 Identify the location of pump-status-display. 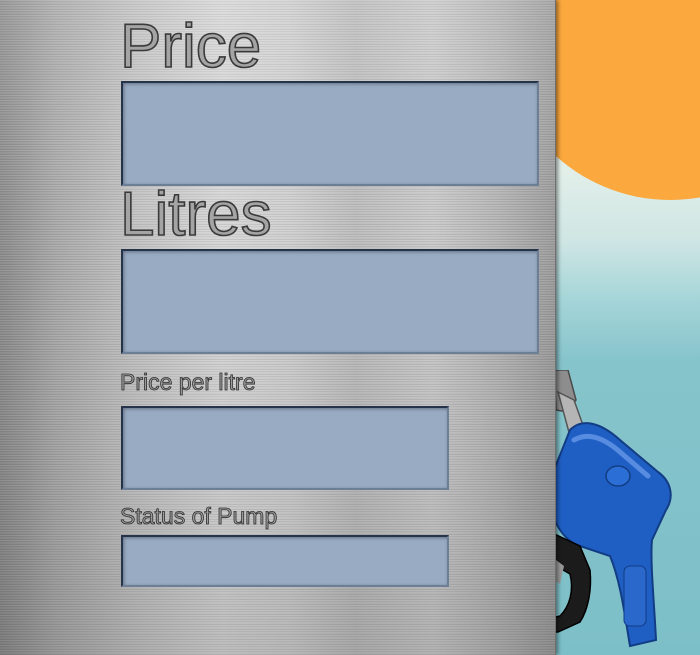
(285, 561).